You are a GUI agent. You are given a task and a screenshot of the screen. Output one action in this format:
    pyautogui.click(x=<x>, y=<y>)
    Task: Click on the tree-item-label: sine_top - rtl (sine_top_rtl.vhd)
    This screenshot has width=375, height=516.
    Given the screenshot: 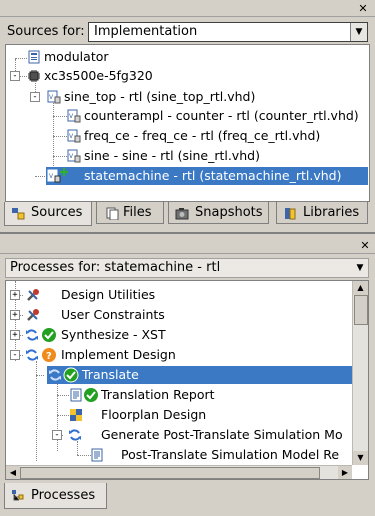 What is the action you would take?
    pyautogui.click(x=160, y=96)
    